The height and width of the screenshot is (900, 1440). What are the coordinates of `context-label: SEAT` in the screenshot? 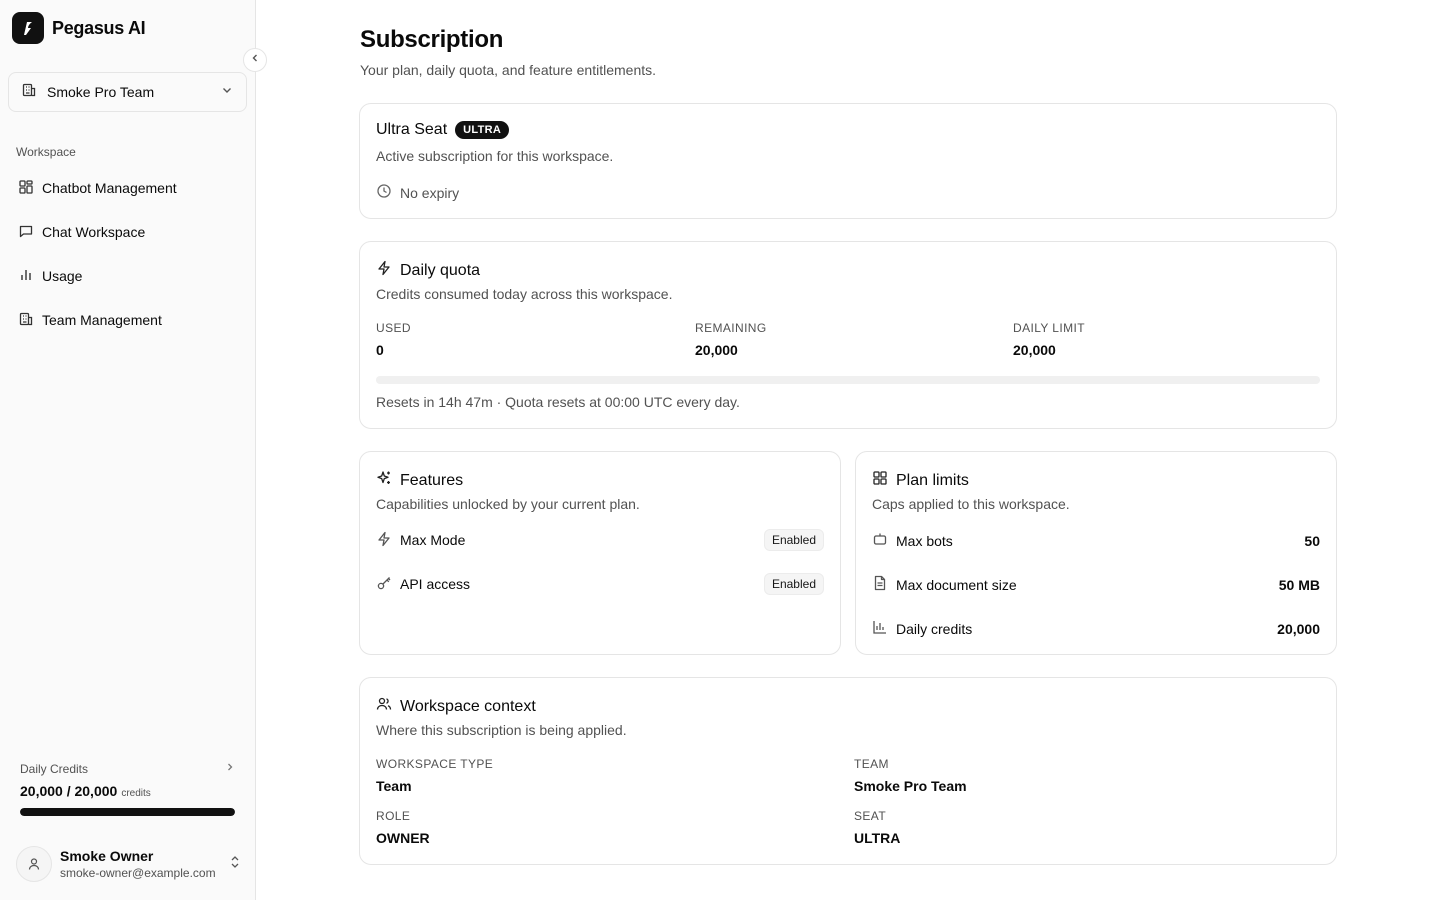 It's located at (870, 816).